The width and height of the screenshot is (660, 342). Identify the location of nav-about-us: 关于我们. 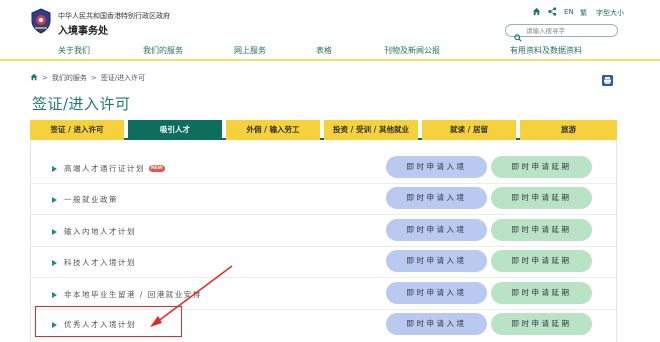
(74, 50).